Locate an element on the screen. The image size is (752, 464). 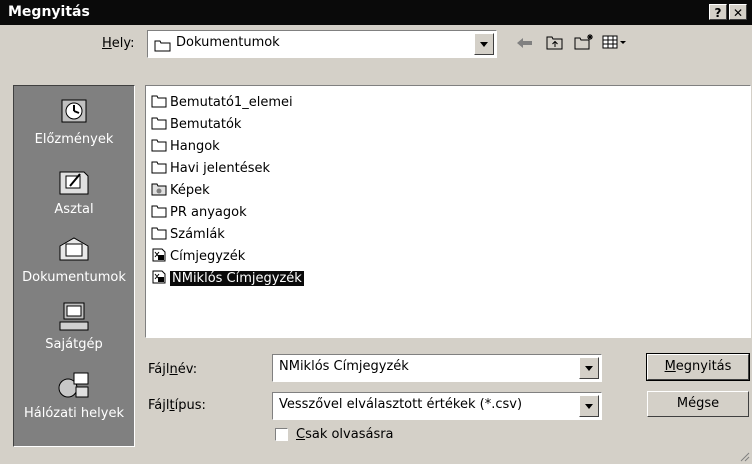
my-computer-icon is located at coordinates (74, 316).